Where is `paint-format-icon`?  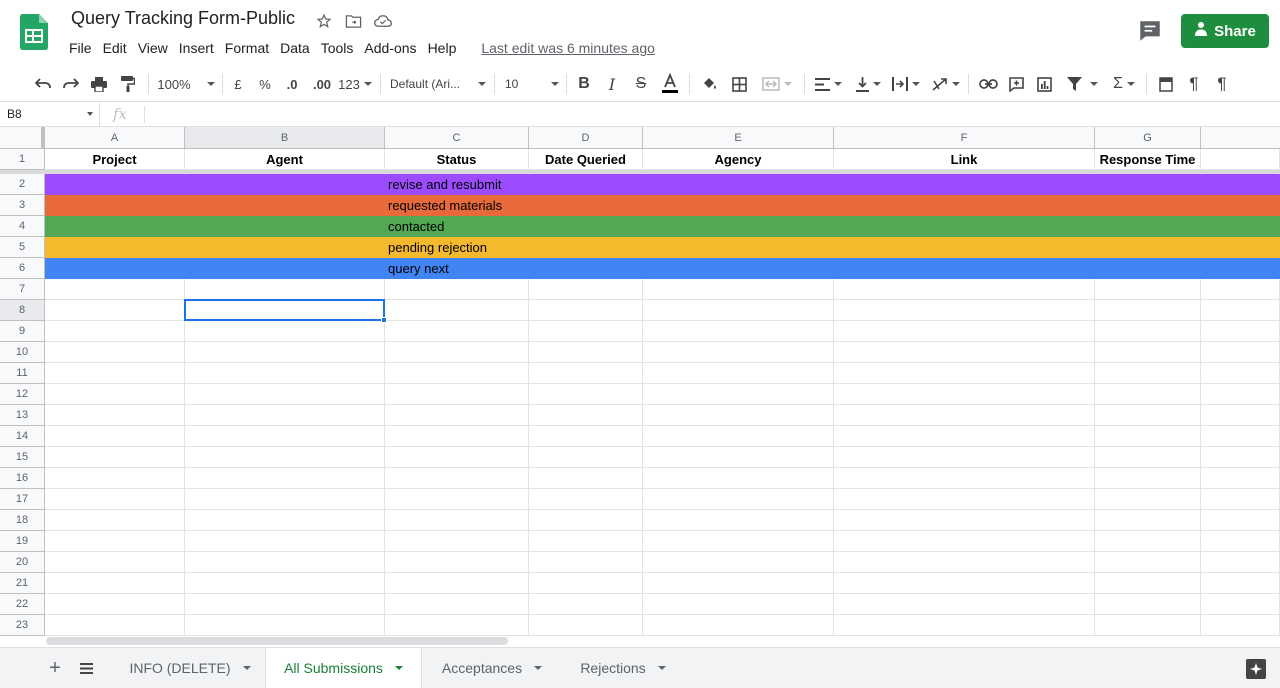 paint-format-icon is located at coordinates (128, 84).